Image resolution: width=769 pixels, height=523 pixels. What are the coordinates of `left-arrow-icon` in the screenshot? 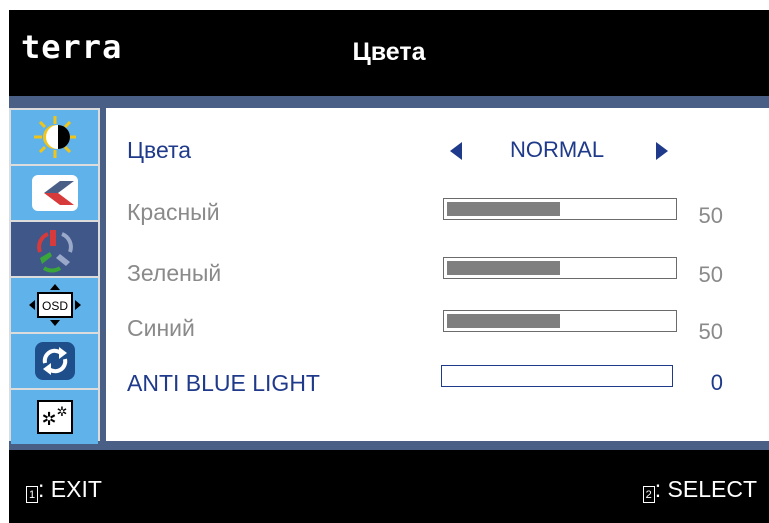 It's located at (456, 151).